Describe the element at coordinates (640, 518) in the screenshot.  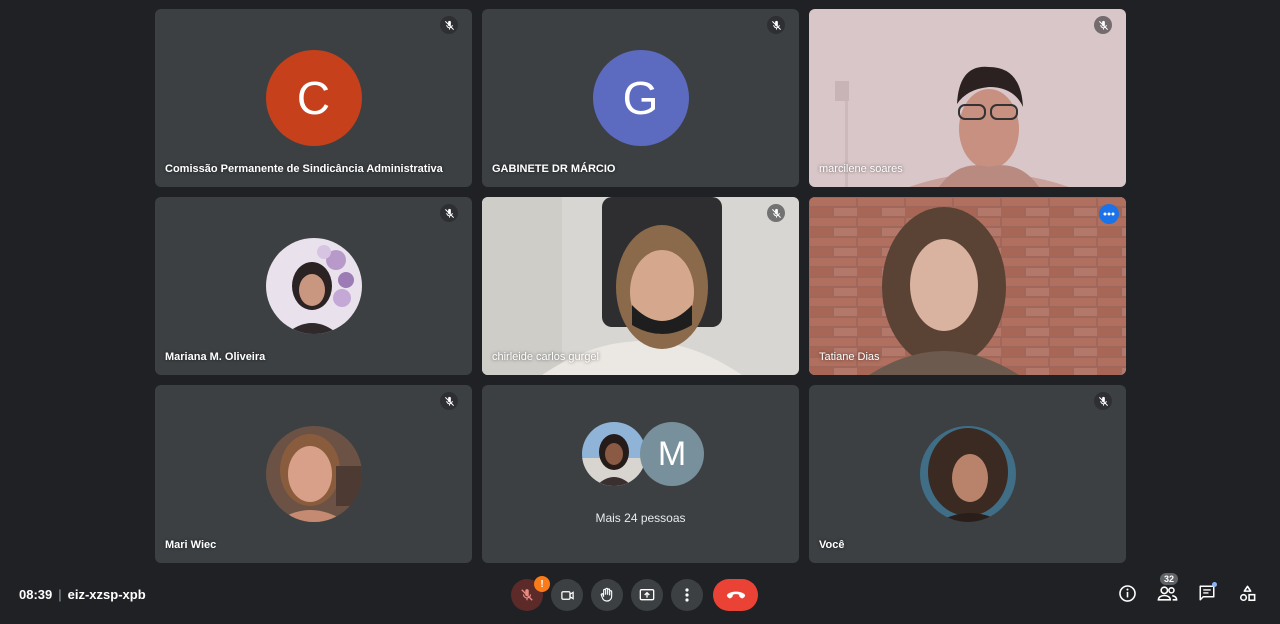
I see `more-participants-label: Mais 24 pessoas` at that location.